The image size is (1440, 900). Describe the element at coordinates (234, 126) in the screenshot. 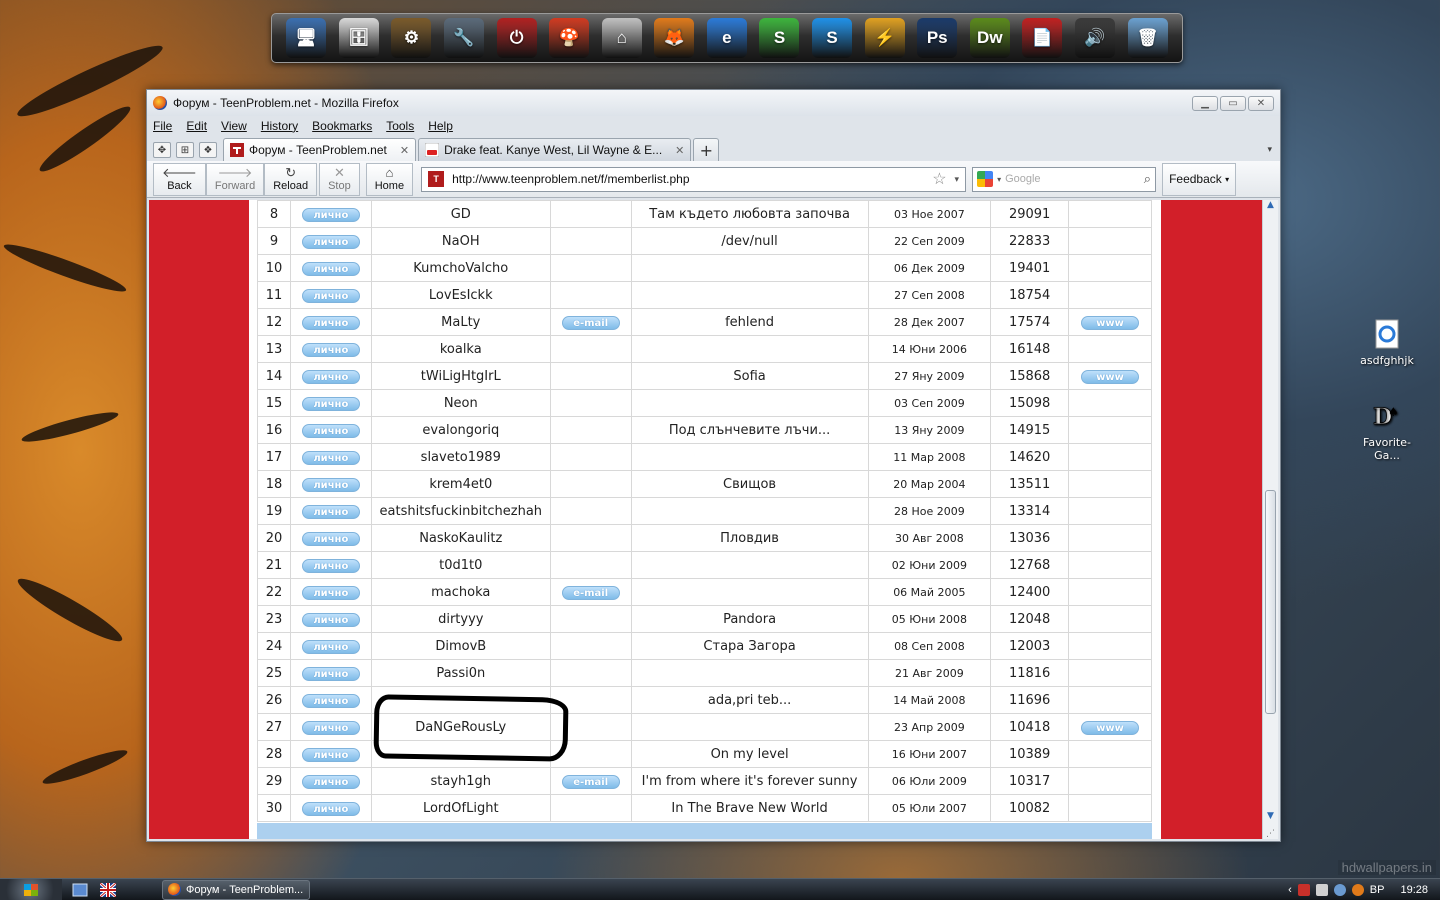

I see `menu-view: View` at that location.